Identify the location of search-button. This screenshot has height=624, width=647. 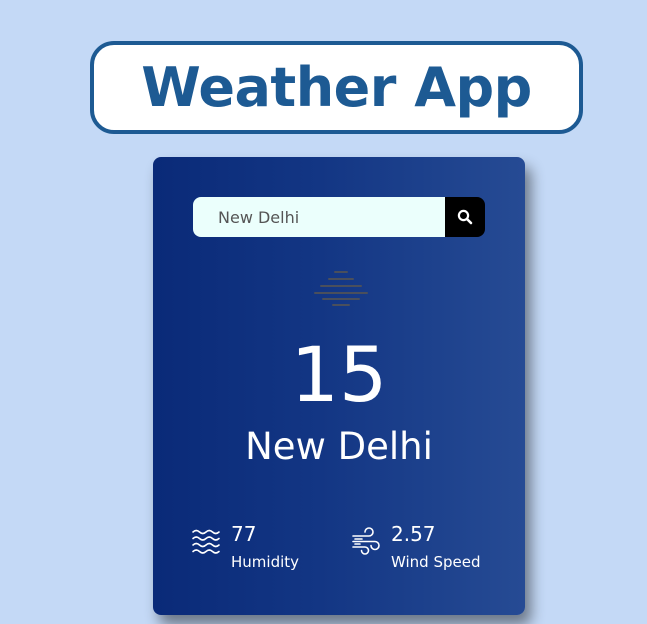
(465, 217).